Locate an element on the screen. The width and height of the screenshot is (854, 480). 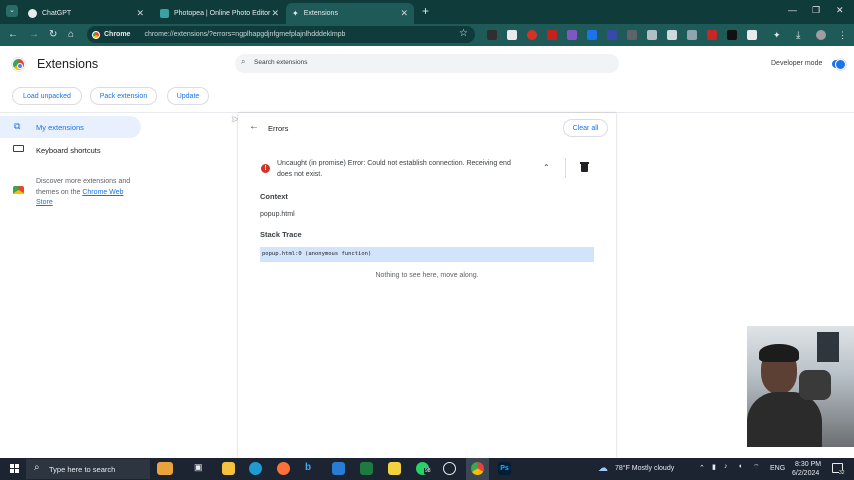
download-icon: ⤓ is located at coordinates (801, 35).